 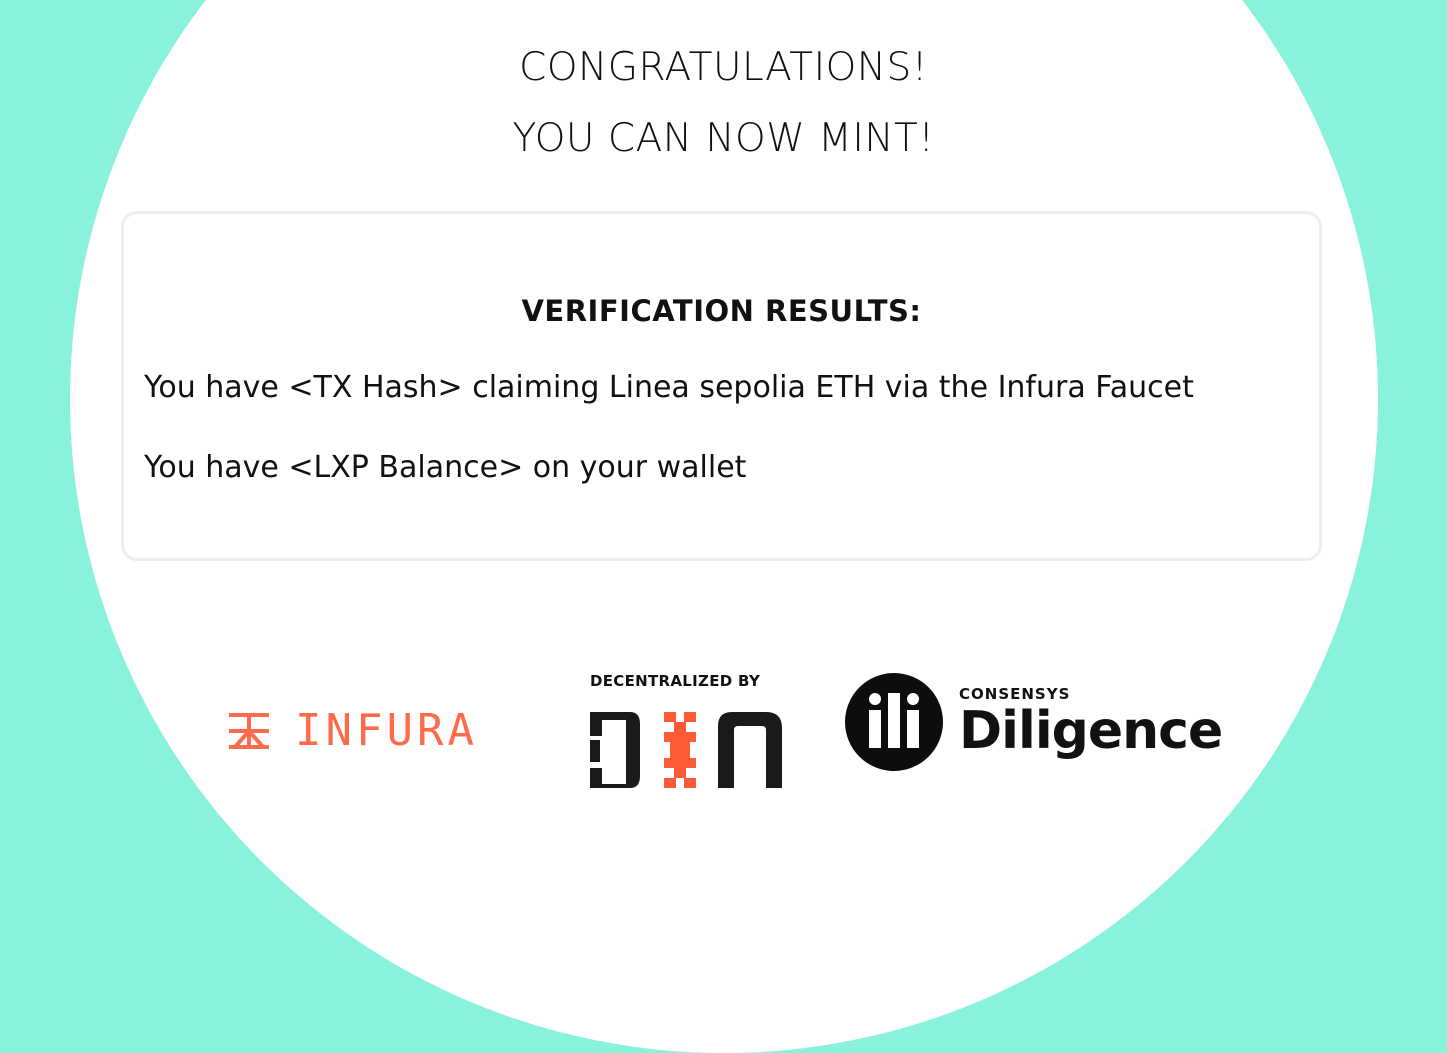 What do you see at coordinates (723, 67) in the screenshot?
I see `congratulations-heading: CONGRATULATIONS!` at bounding box center [723, 67].